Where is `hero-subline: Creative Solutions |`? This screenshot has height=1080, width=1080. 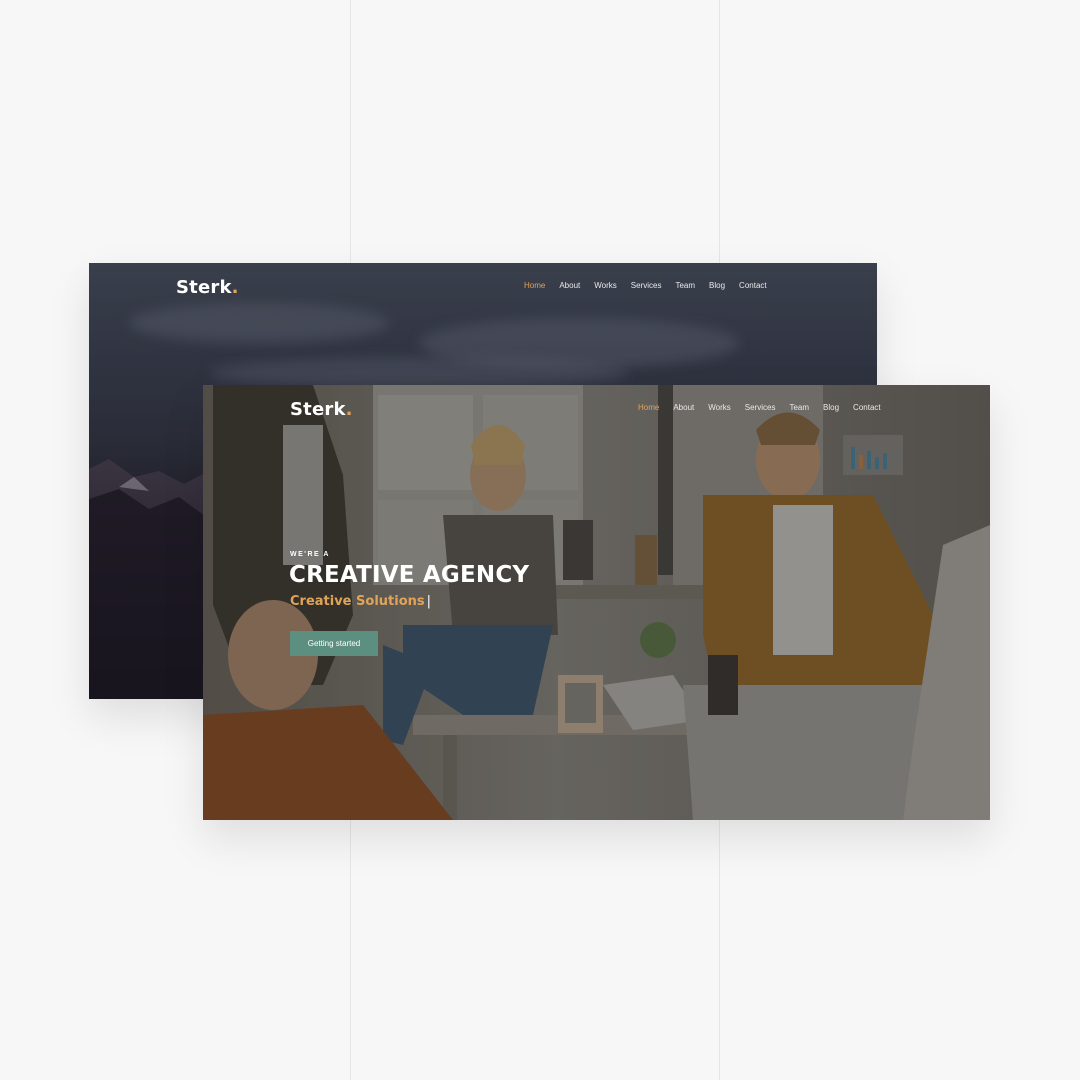
hero-subline: Creative Solutions | is located at coordinates (360, 601).